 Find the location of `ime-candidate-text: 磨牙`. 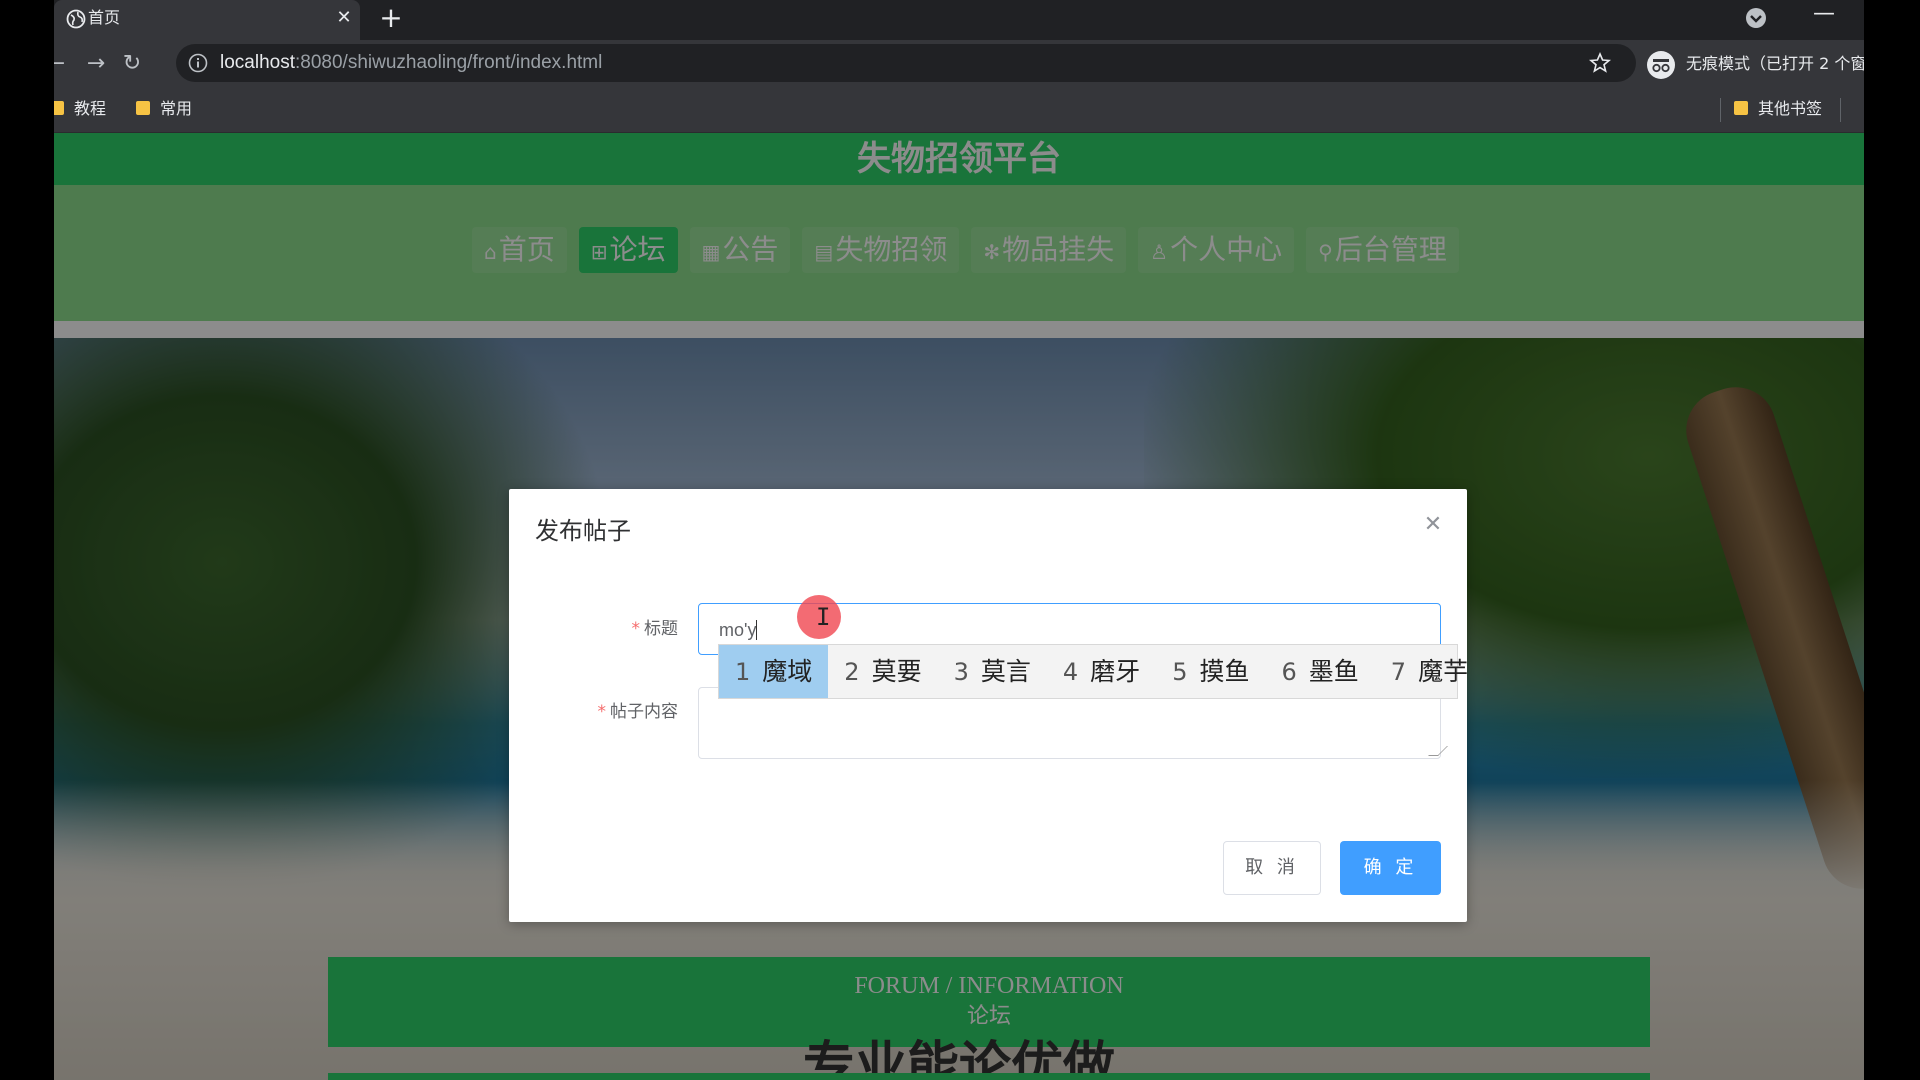

ime-candidate-text: 磨牙 is located at coordinates (1115, 671).